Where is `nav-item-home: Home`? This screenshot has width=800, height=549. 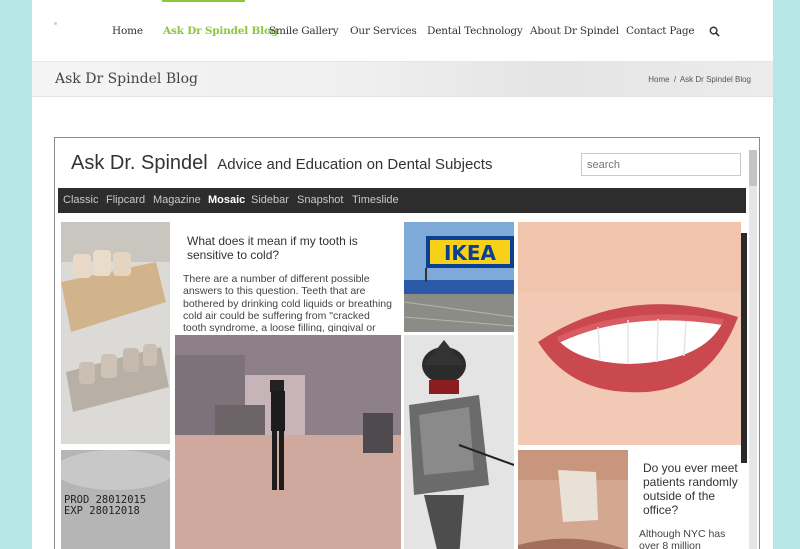 nav-item-home: Home is located at coordinates (127, 31).